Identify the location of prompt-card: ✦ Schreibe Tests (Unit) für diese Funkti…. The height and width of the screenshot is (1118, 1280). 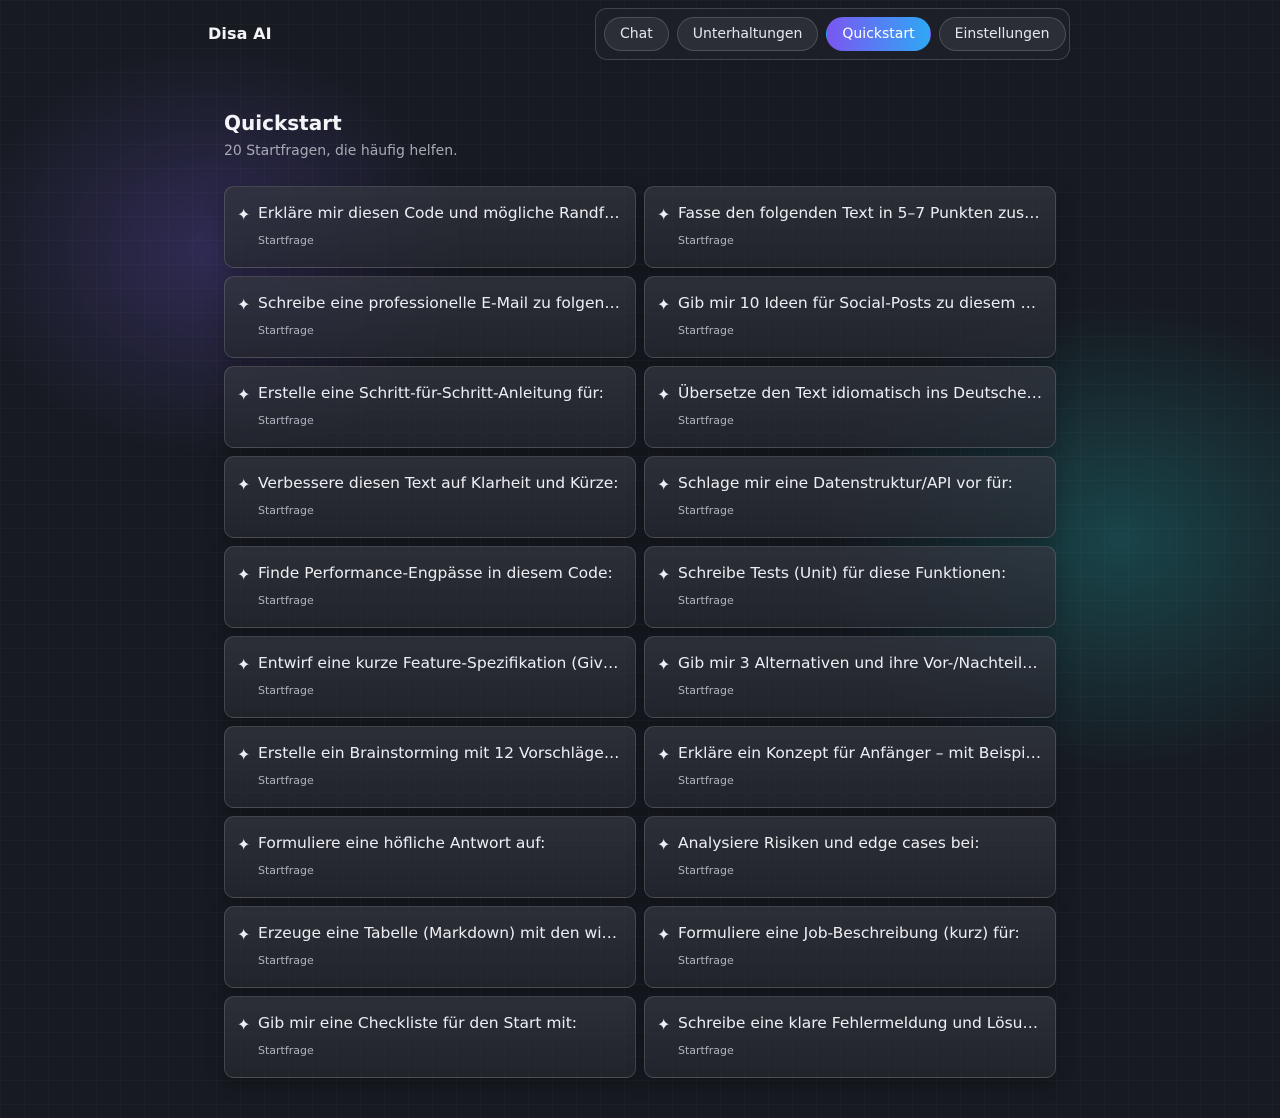
(850, 587).